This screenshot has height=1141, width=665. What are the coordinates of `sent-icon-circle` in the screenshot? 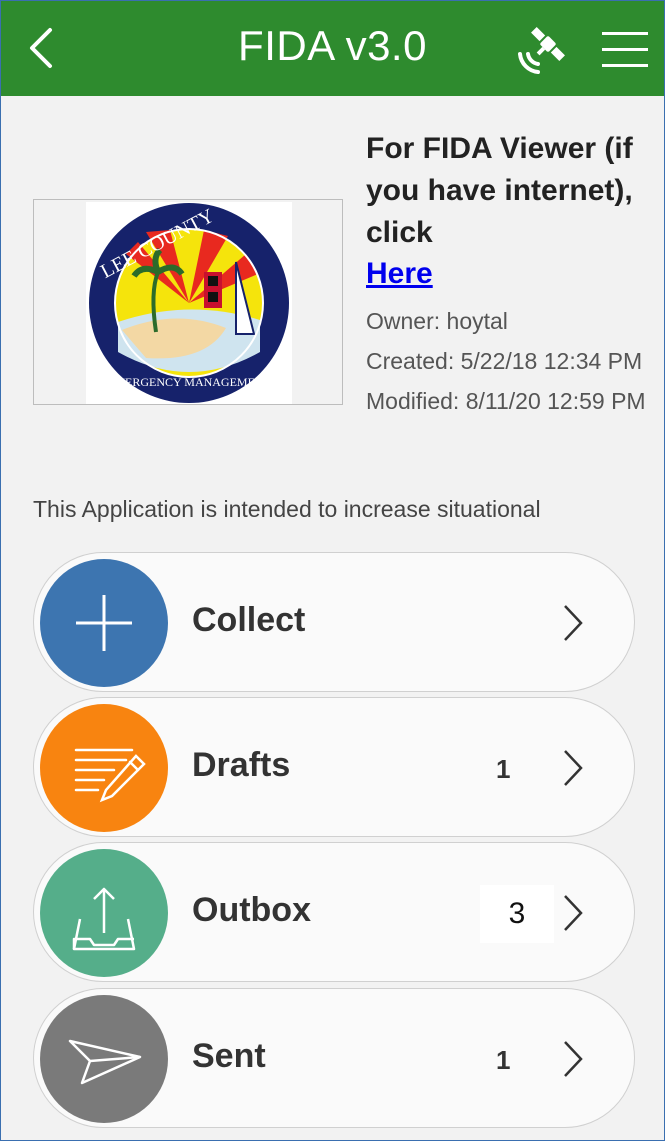 It's located at (104, 1059).